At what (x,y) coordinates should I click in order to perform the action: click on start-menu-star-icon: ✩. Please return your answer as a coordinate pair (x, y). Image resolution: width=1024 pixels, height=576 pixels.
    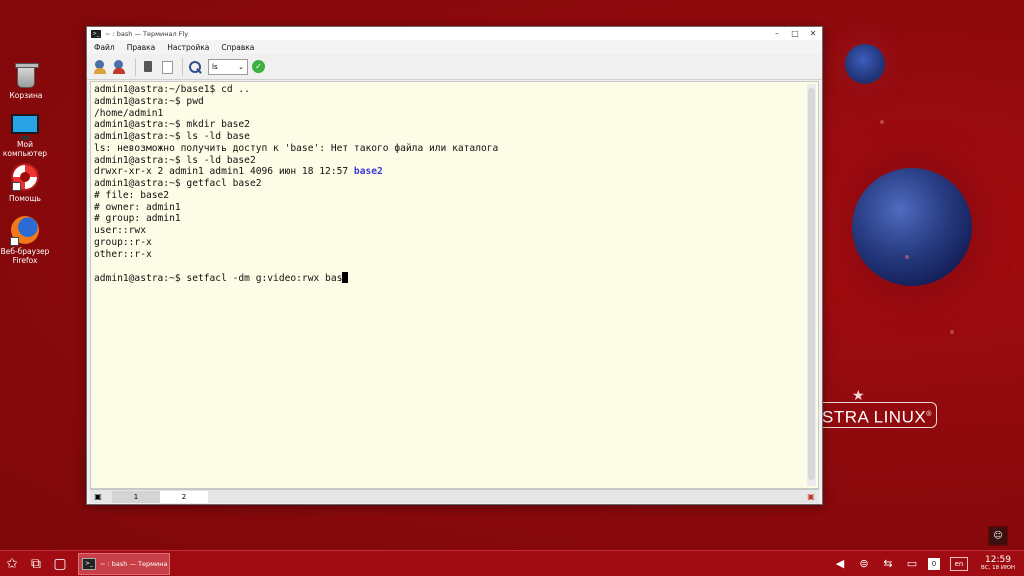
    Looking at the image, I should click on (12, 564).